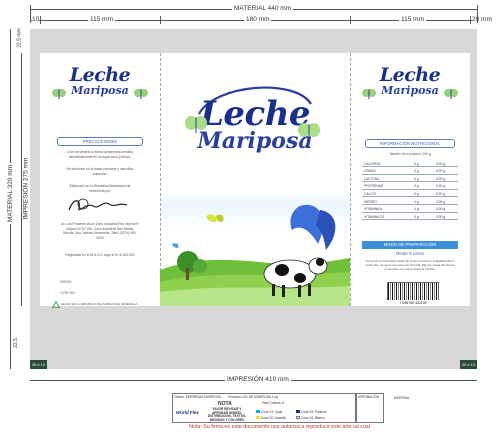 The image size is (500, 436). What do you see at coordinates (410, 245) in the screenshot?
I see `prep-title: MODO DE PREPARACIÓN` at bounding box center [410, 245].